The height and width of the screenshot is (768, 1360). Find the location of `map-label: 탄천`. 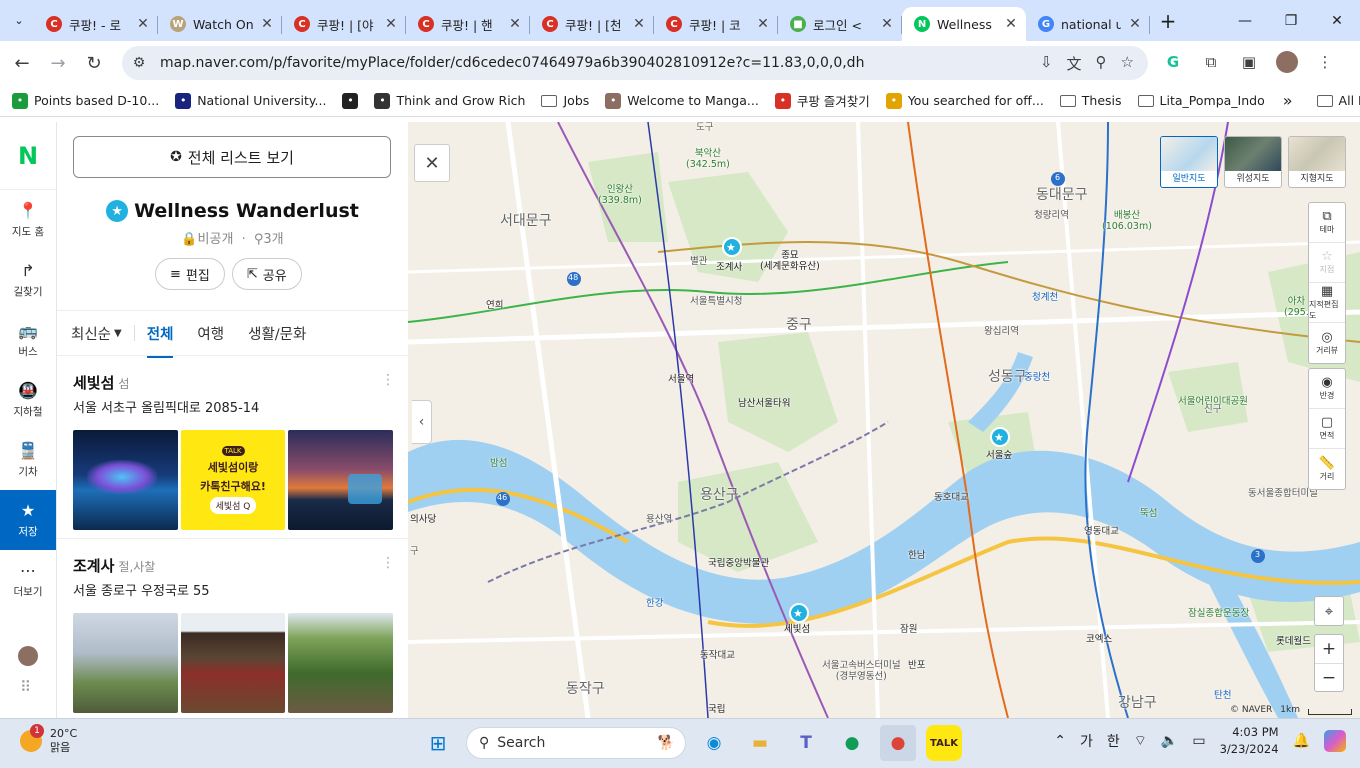

map-label: 탄천 is located at coordinates (1222, 695).